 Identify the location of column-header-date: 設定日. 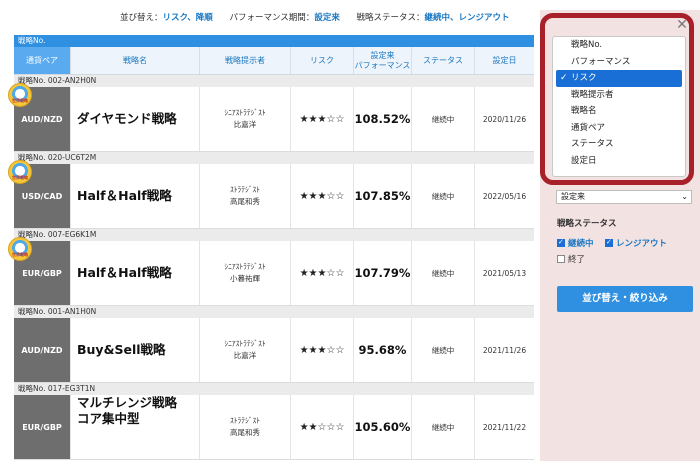
(504, 60).